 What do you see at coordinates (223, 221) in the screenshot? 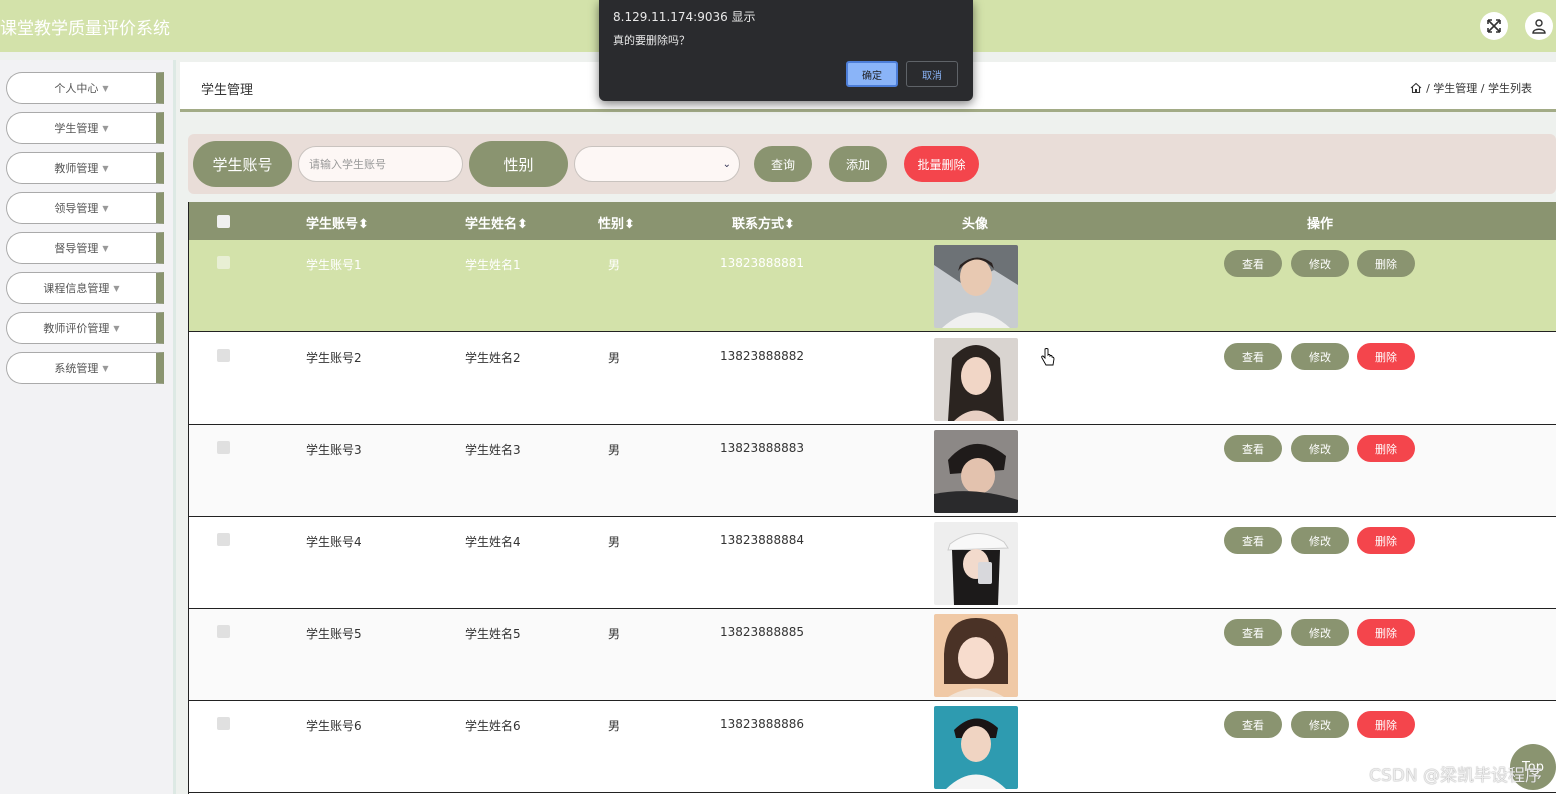
I see `select-all-checkbox` at bounding box center [223, 221].